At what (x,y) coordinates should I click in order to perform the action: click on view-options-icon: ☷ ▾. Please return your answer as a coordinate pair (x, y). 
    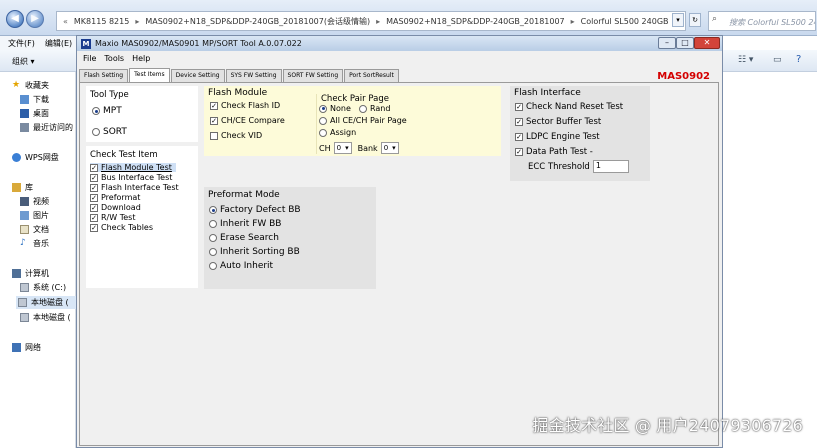
    Looking at the image, I should click on (745, 60).